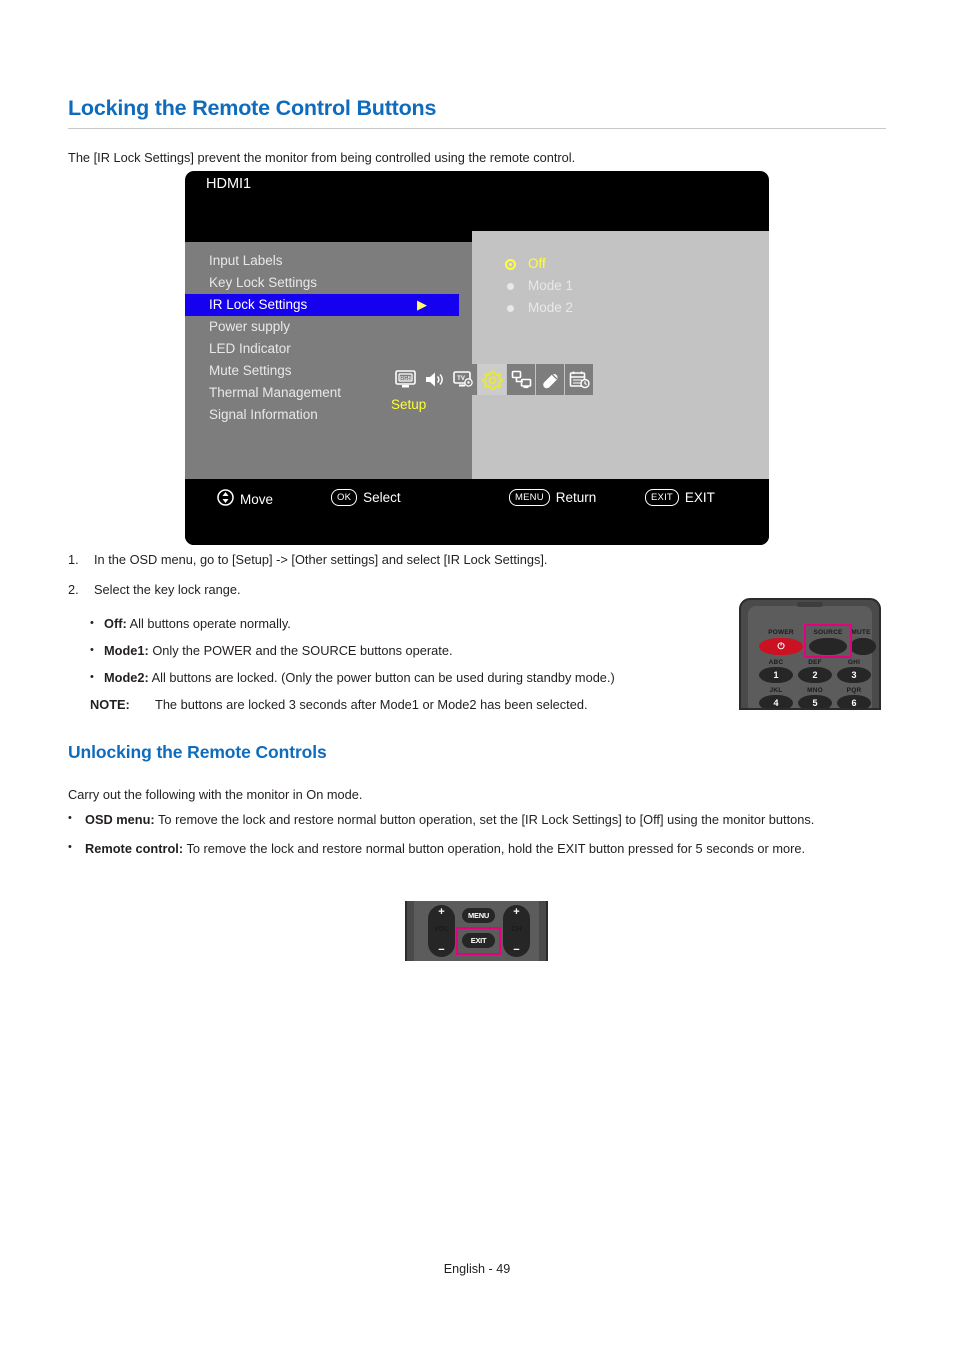  Describe the element at coordinates (322, 371) in the screenshot. I see `osd-item-mute-settings: Mute Settings` at that location.